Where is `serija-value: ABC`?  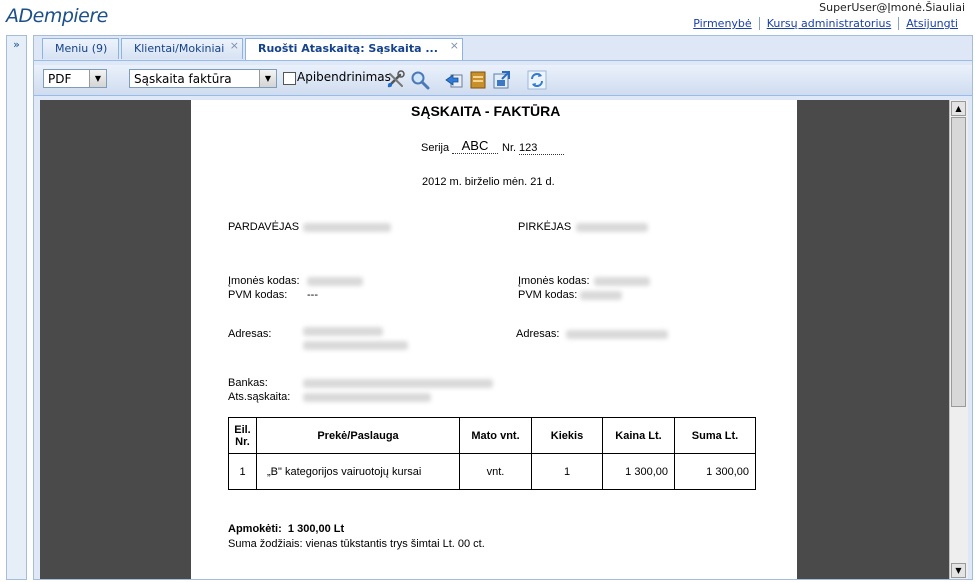 serija-value: ABC is located at coordinates (475, 146).